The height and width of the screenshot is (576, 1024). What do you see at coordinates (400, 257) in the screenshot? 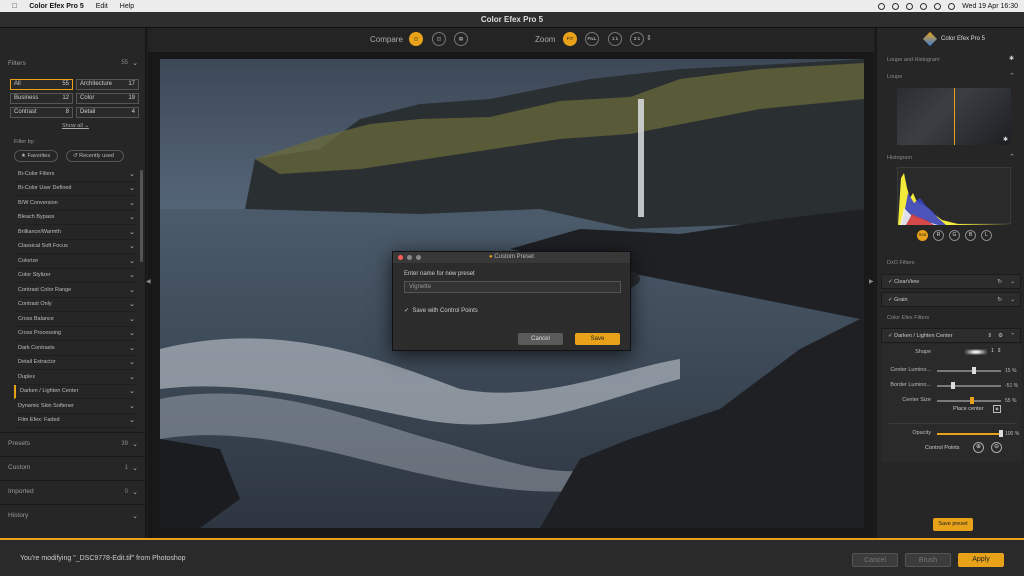
I see `close-window-icon` at bounding box center [400, 257].